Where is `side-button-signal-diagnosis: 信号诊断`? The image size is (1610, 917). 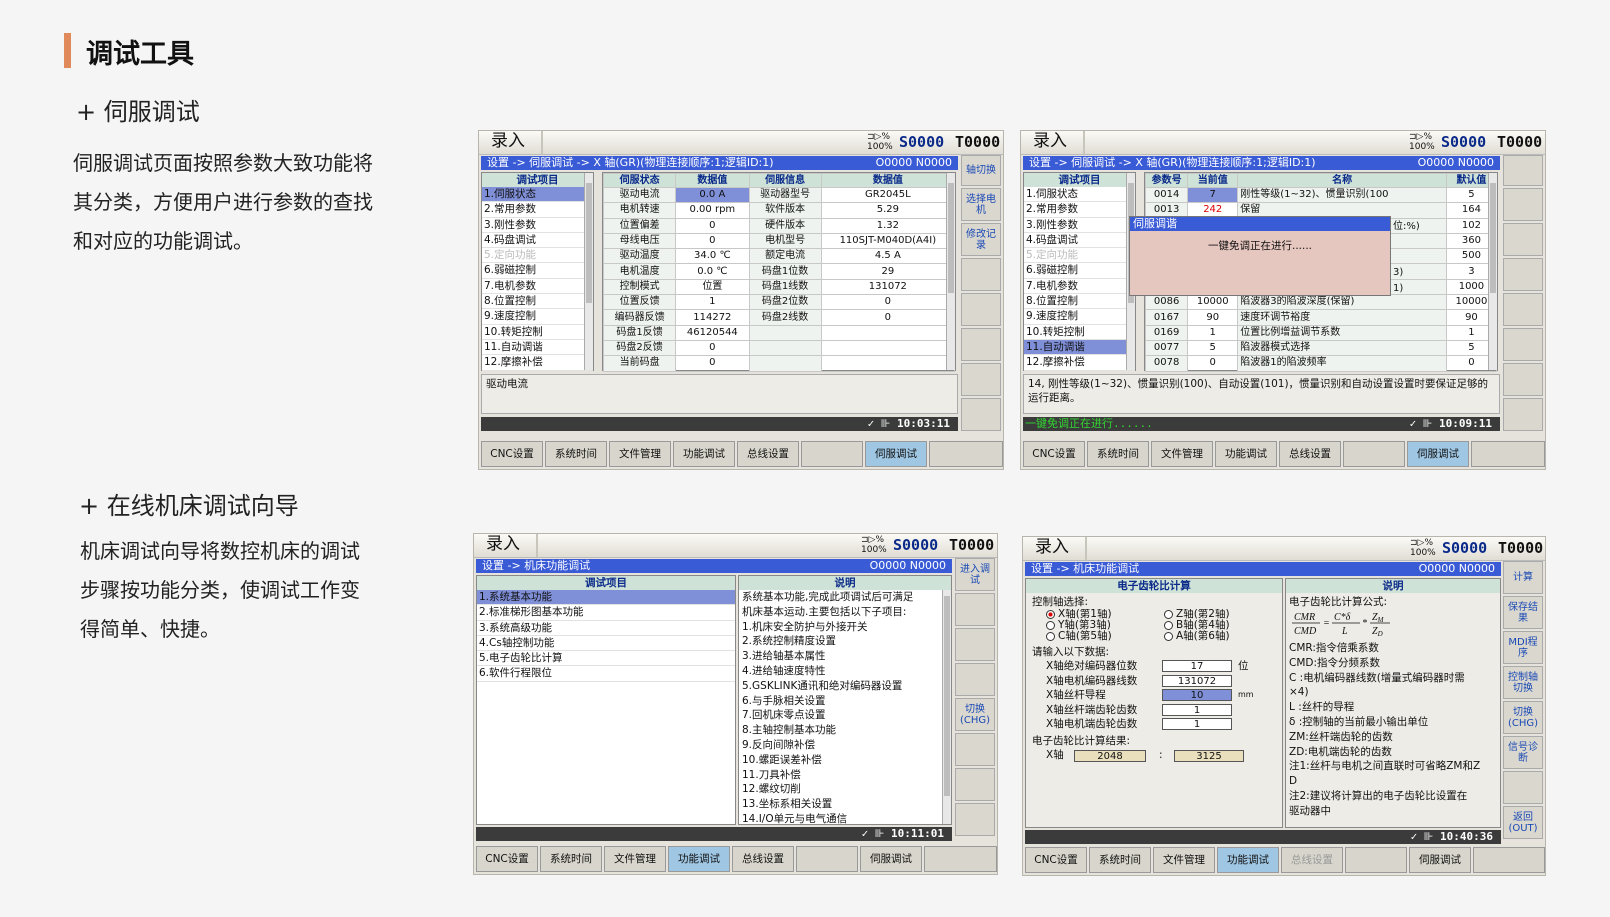 side-button-signal-diagnosis: 信号诊断 is located at coordinates (1523, 752).